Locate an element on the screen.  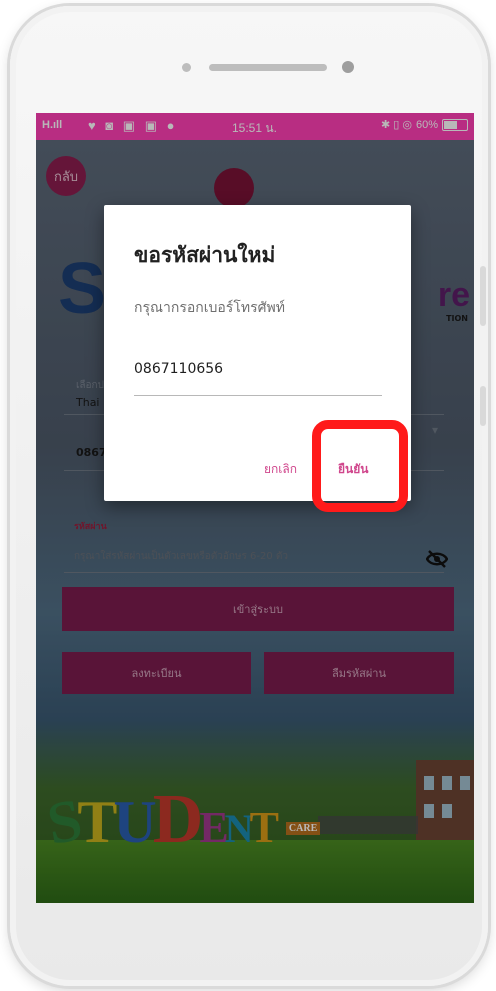
dialog-phone-input is located at coordinates (258, 369).